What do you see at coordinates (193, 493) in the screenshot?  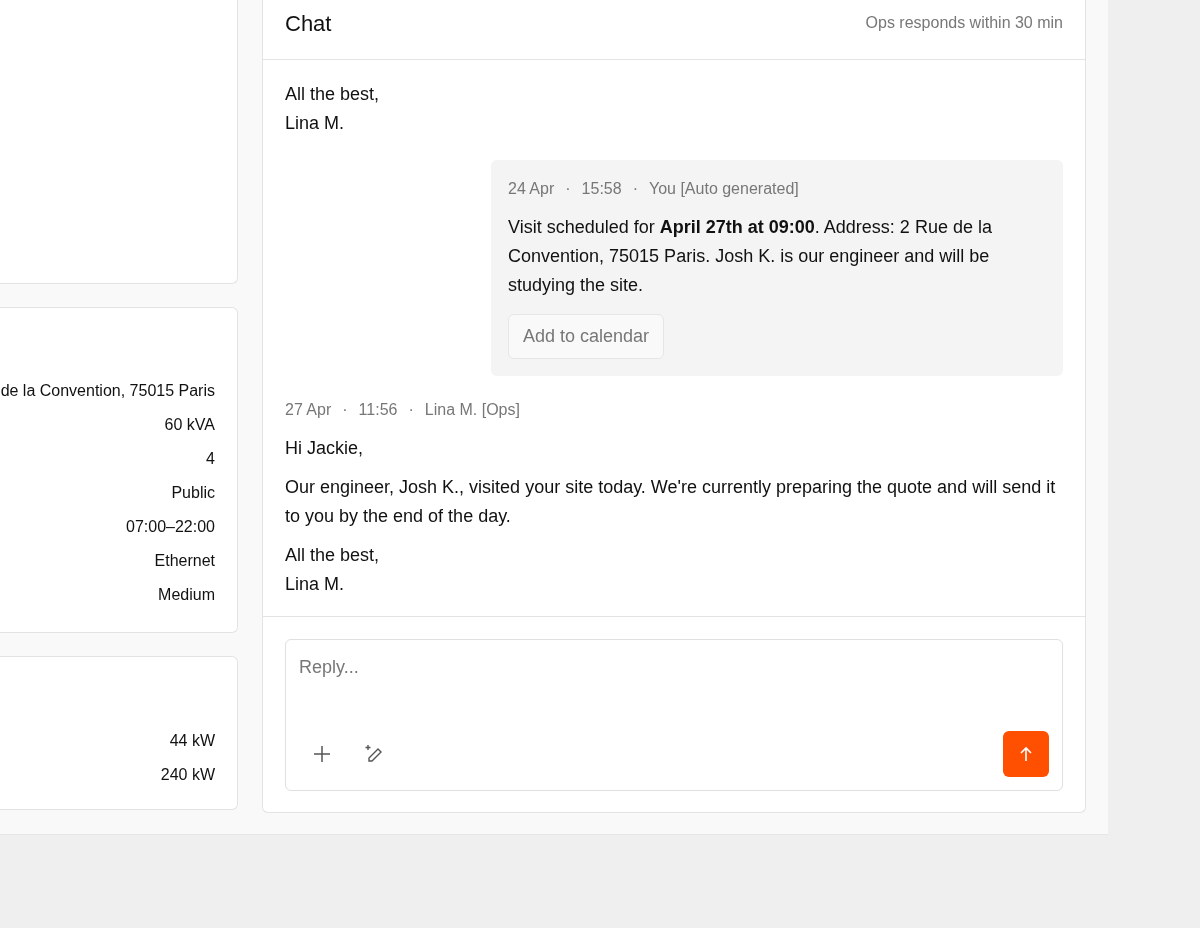 I see `detail-value: Public` at bounding box center [193, 493].